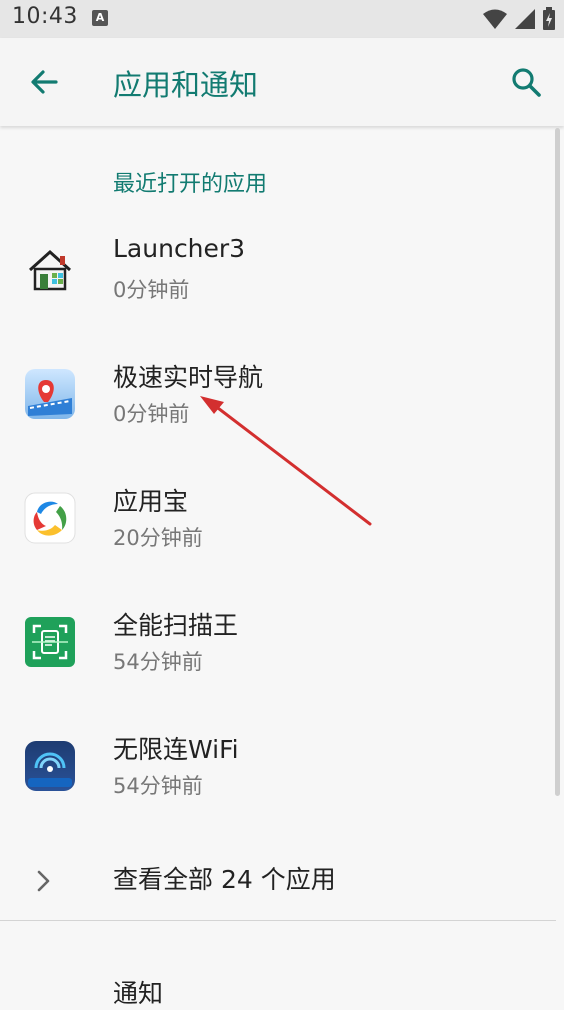 The height and width of the screenshot is (1010, 564). Describe the element at coordinates (45, 16) in the screenshot. I see `status-time: 10:43` at that location.